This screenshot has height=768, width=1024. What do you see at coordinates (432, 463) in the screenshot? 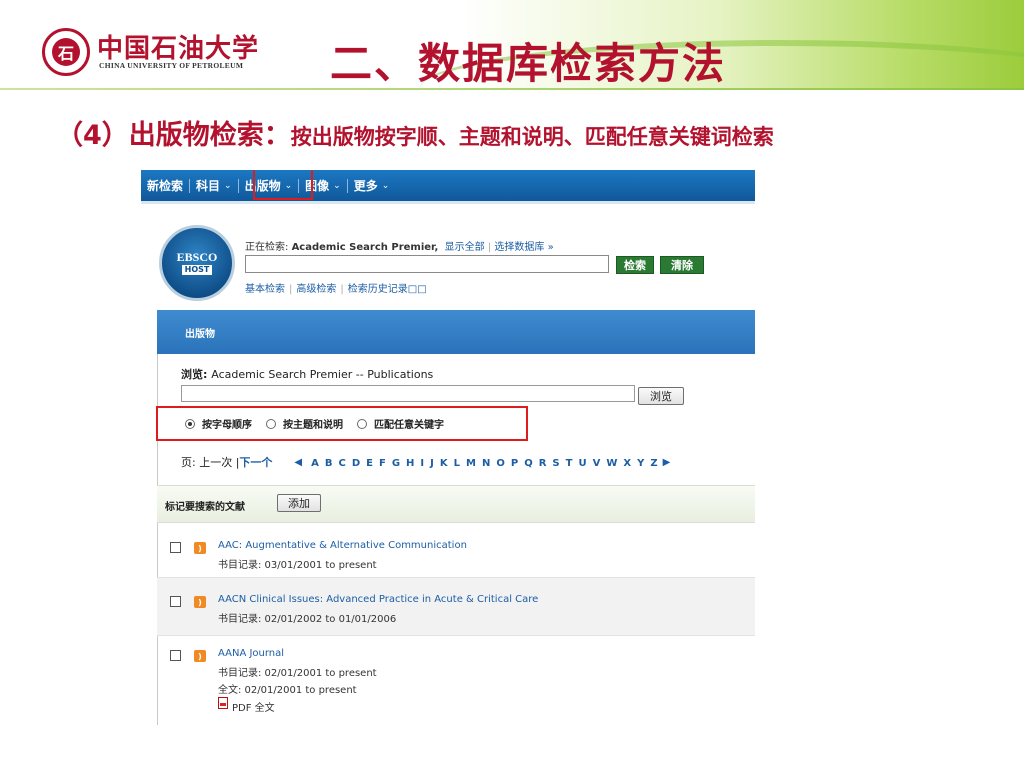
I see `alphabet-letter-j: J` at bounding box center [432, 463].